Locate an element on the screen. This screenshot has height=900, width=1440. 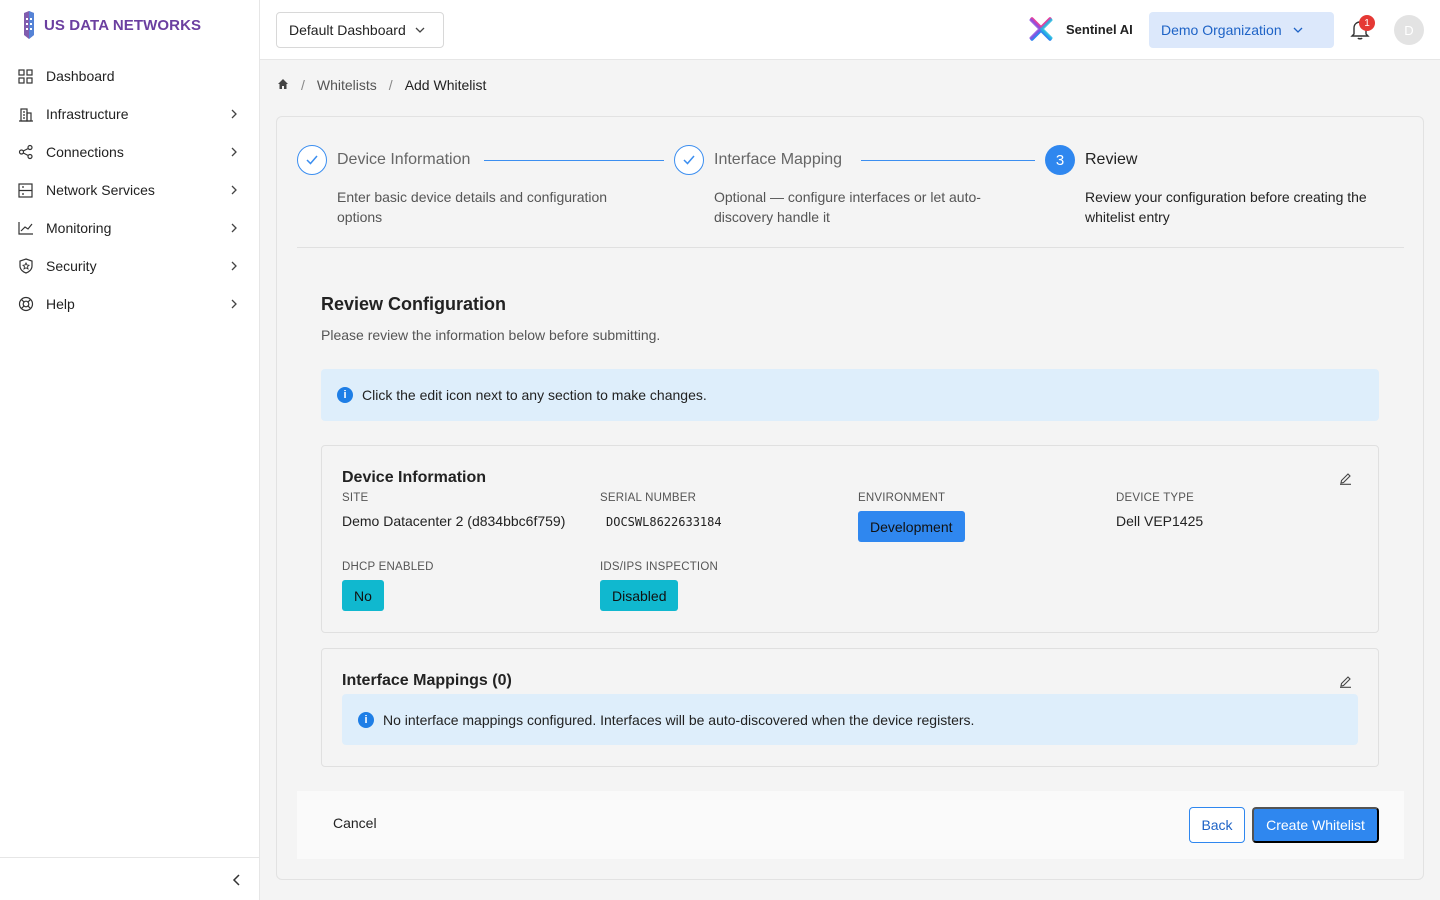
organization-select: Demo Organization is located at coordinates (1241, 30).